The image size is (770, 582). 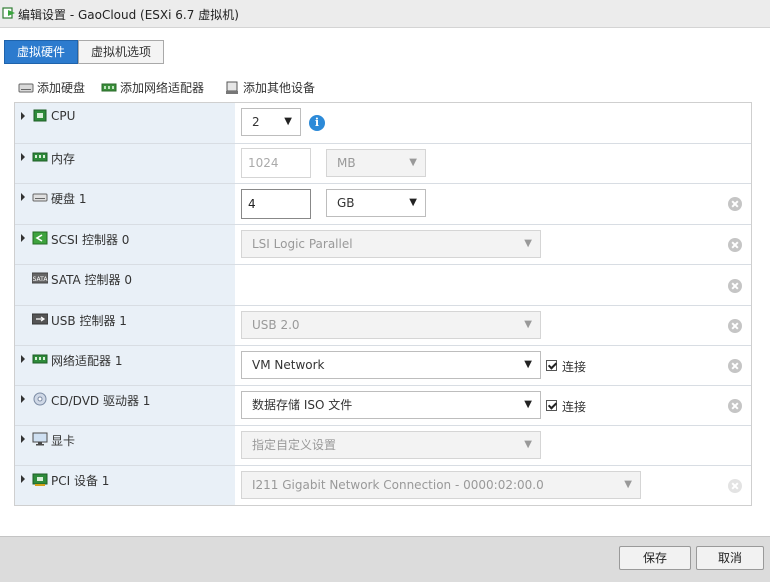 What do you see at coordinates (288, 365) in the screenshot?
I see `network-value: VM Network` at bounding box center [288, 365].